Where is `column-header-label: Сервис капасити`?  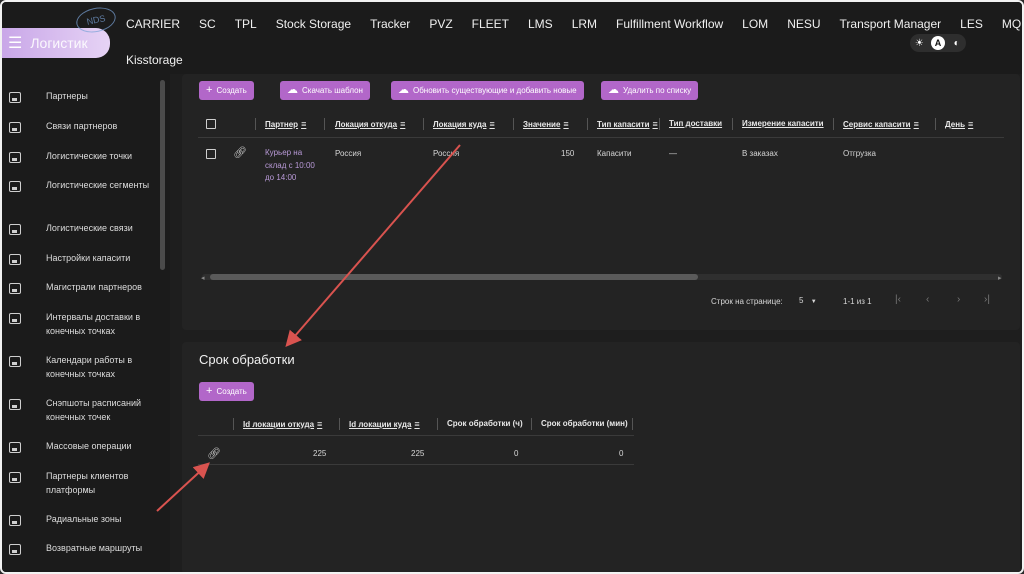 column-header-label: Сервис капасити is located at coordinates (877, 124).